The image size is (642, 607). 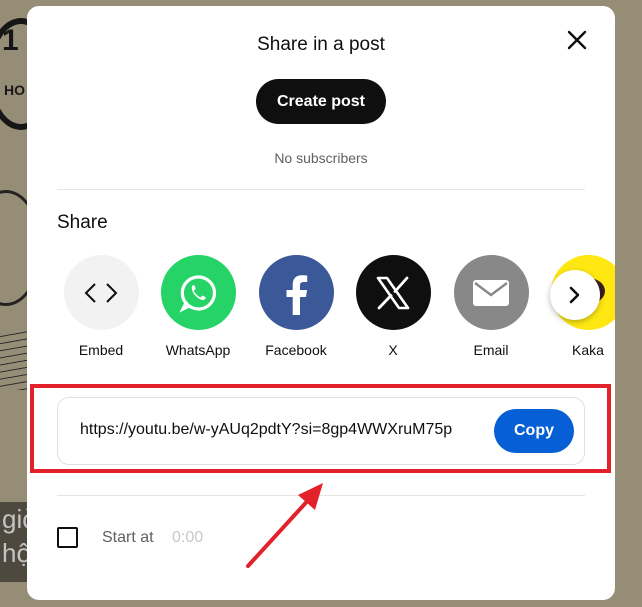 I want to click on share-facebook-label: Facebook, so click(x=296, y=350).